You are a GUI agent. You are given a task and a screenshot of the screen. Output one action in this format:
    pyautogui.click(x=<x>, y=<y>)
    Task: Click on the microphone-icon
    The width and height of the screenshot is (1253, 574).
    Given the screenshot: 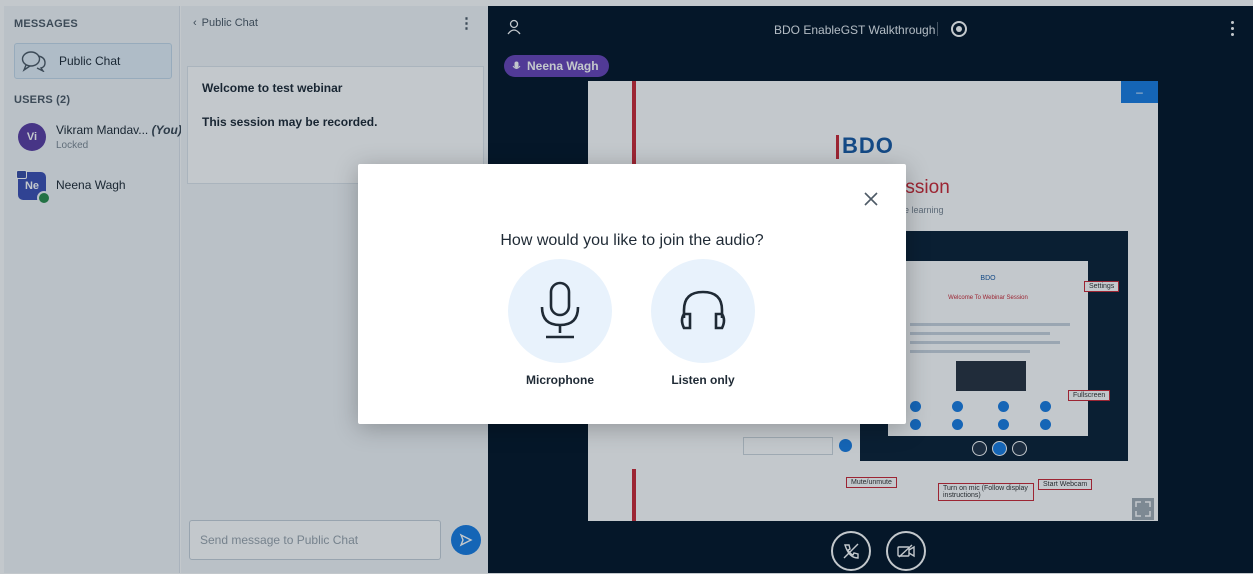 What is the action you would take?
    pyautogui.click(x=560, y=310)
    